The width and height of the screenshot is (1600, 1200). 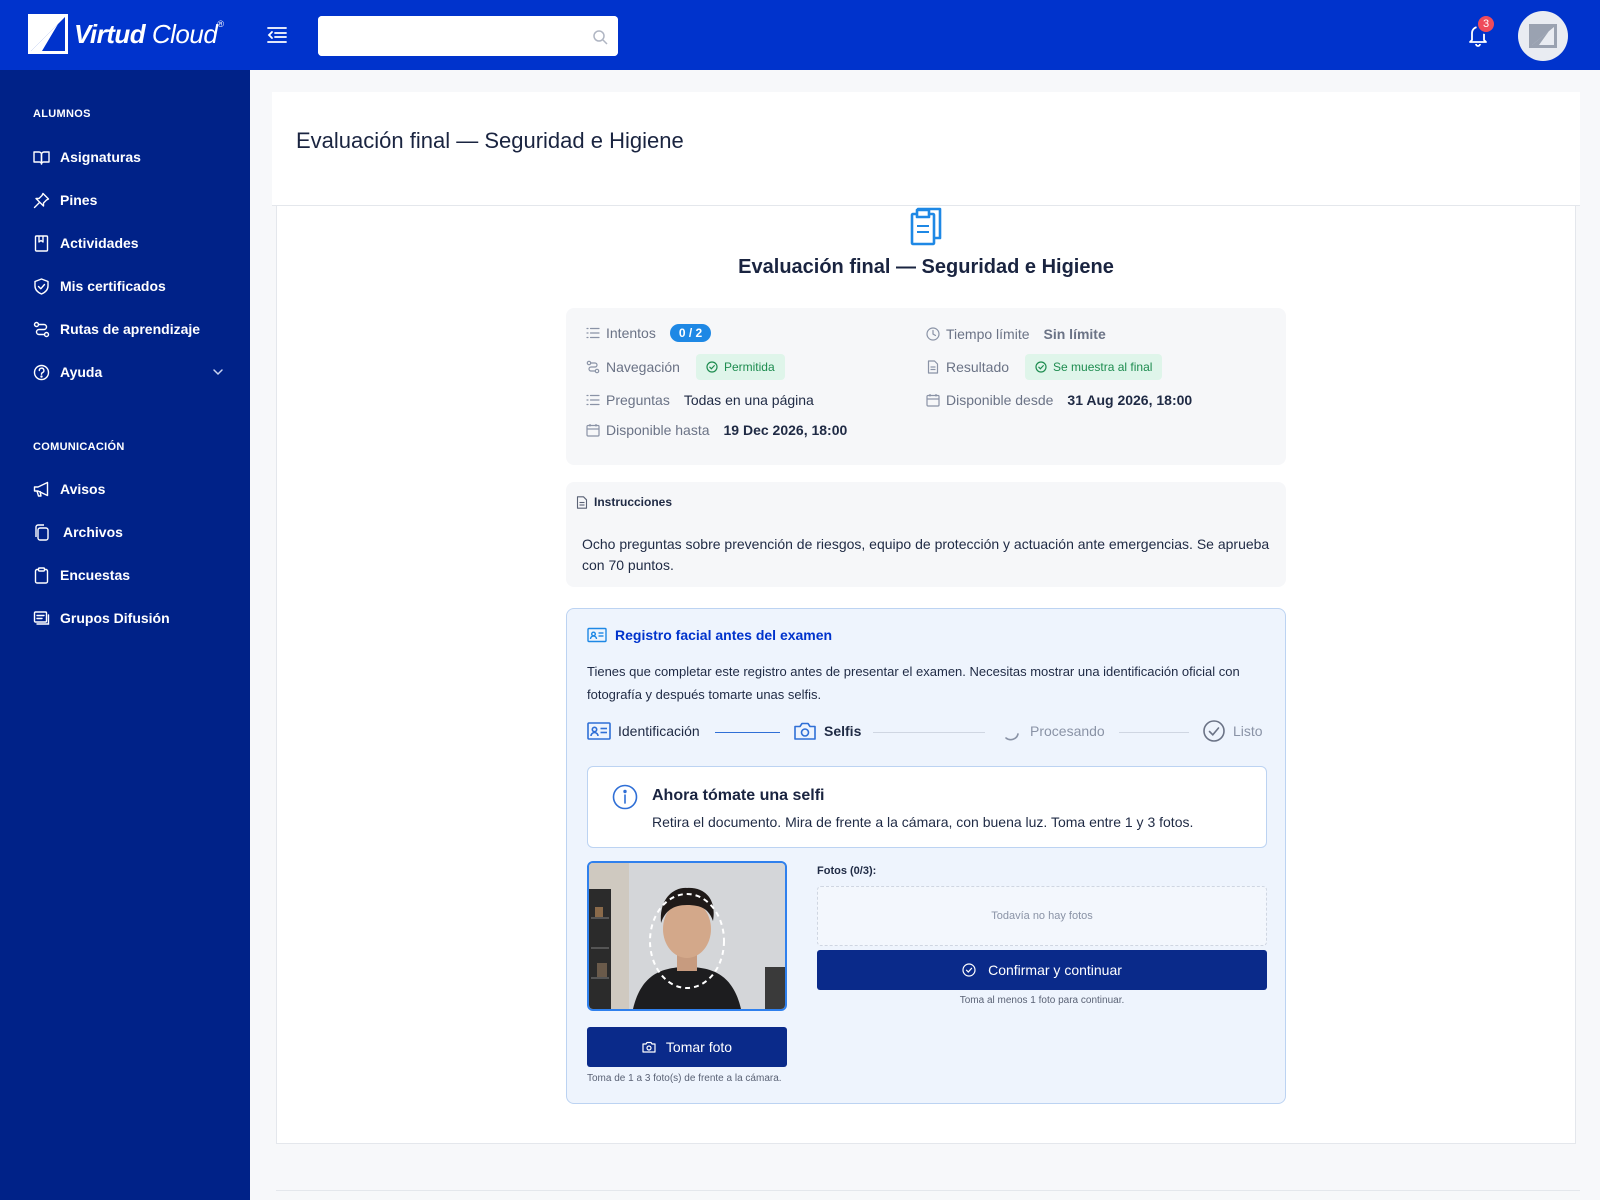 What do you see at coordinates (218, 372) in the screenshot?
I see `chevron-down-icon` at bounding box center [218, 372].